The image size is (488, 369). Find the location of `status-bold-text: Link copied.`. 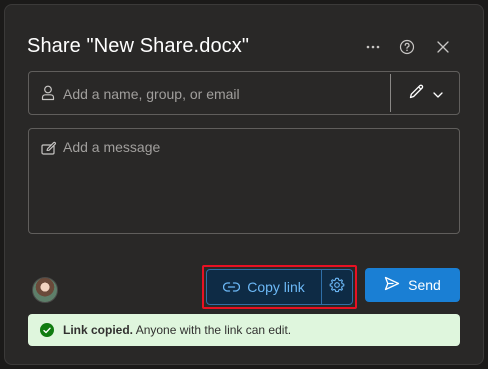

status-bold-text: Link copied. is located at coordinates (98, 330).